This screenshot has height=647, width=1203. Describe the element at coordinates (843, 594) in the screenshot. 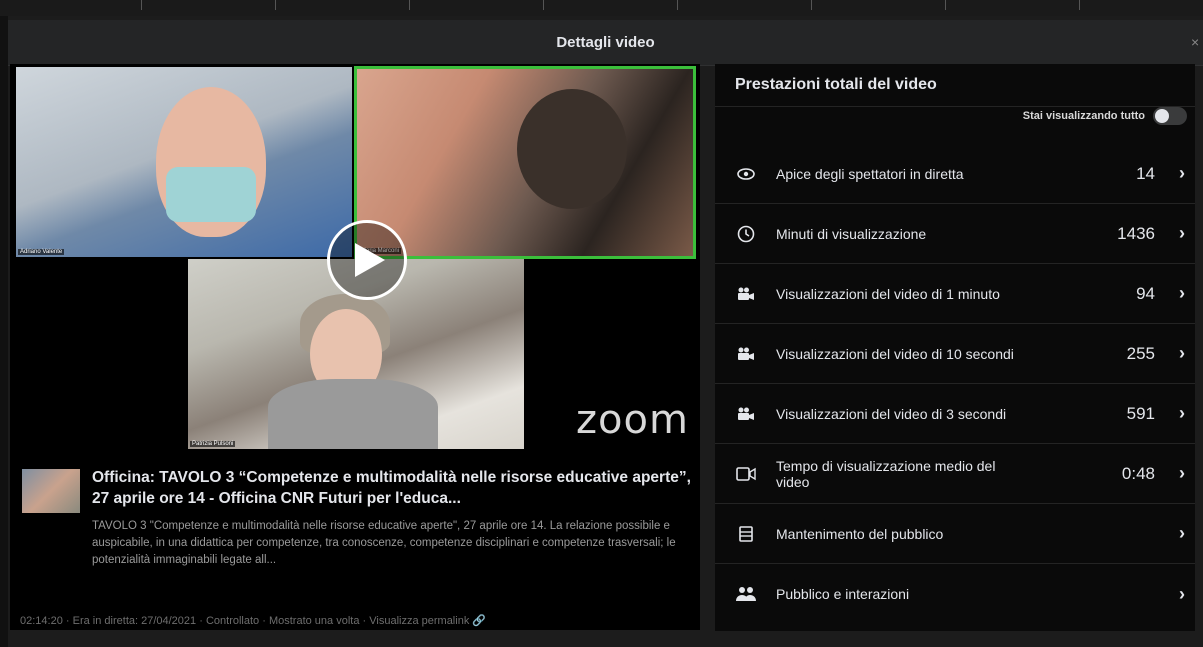

I see `stat-label: Pubblico e interazioni` at that location.